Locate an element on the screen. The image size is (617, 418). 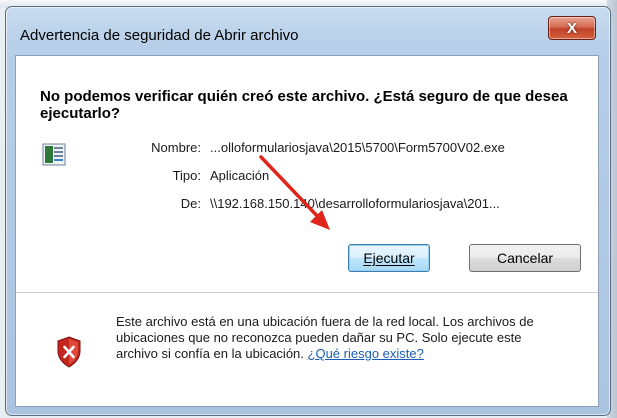
name-label: Nombre: is located at coordinates (176, 147).